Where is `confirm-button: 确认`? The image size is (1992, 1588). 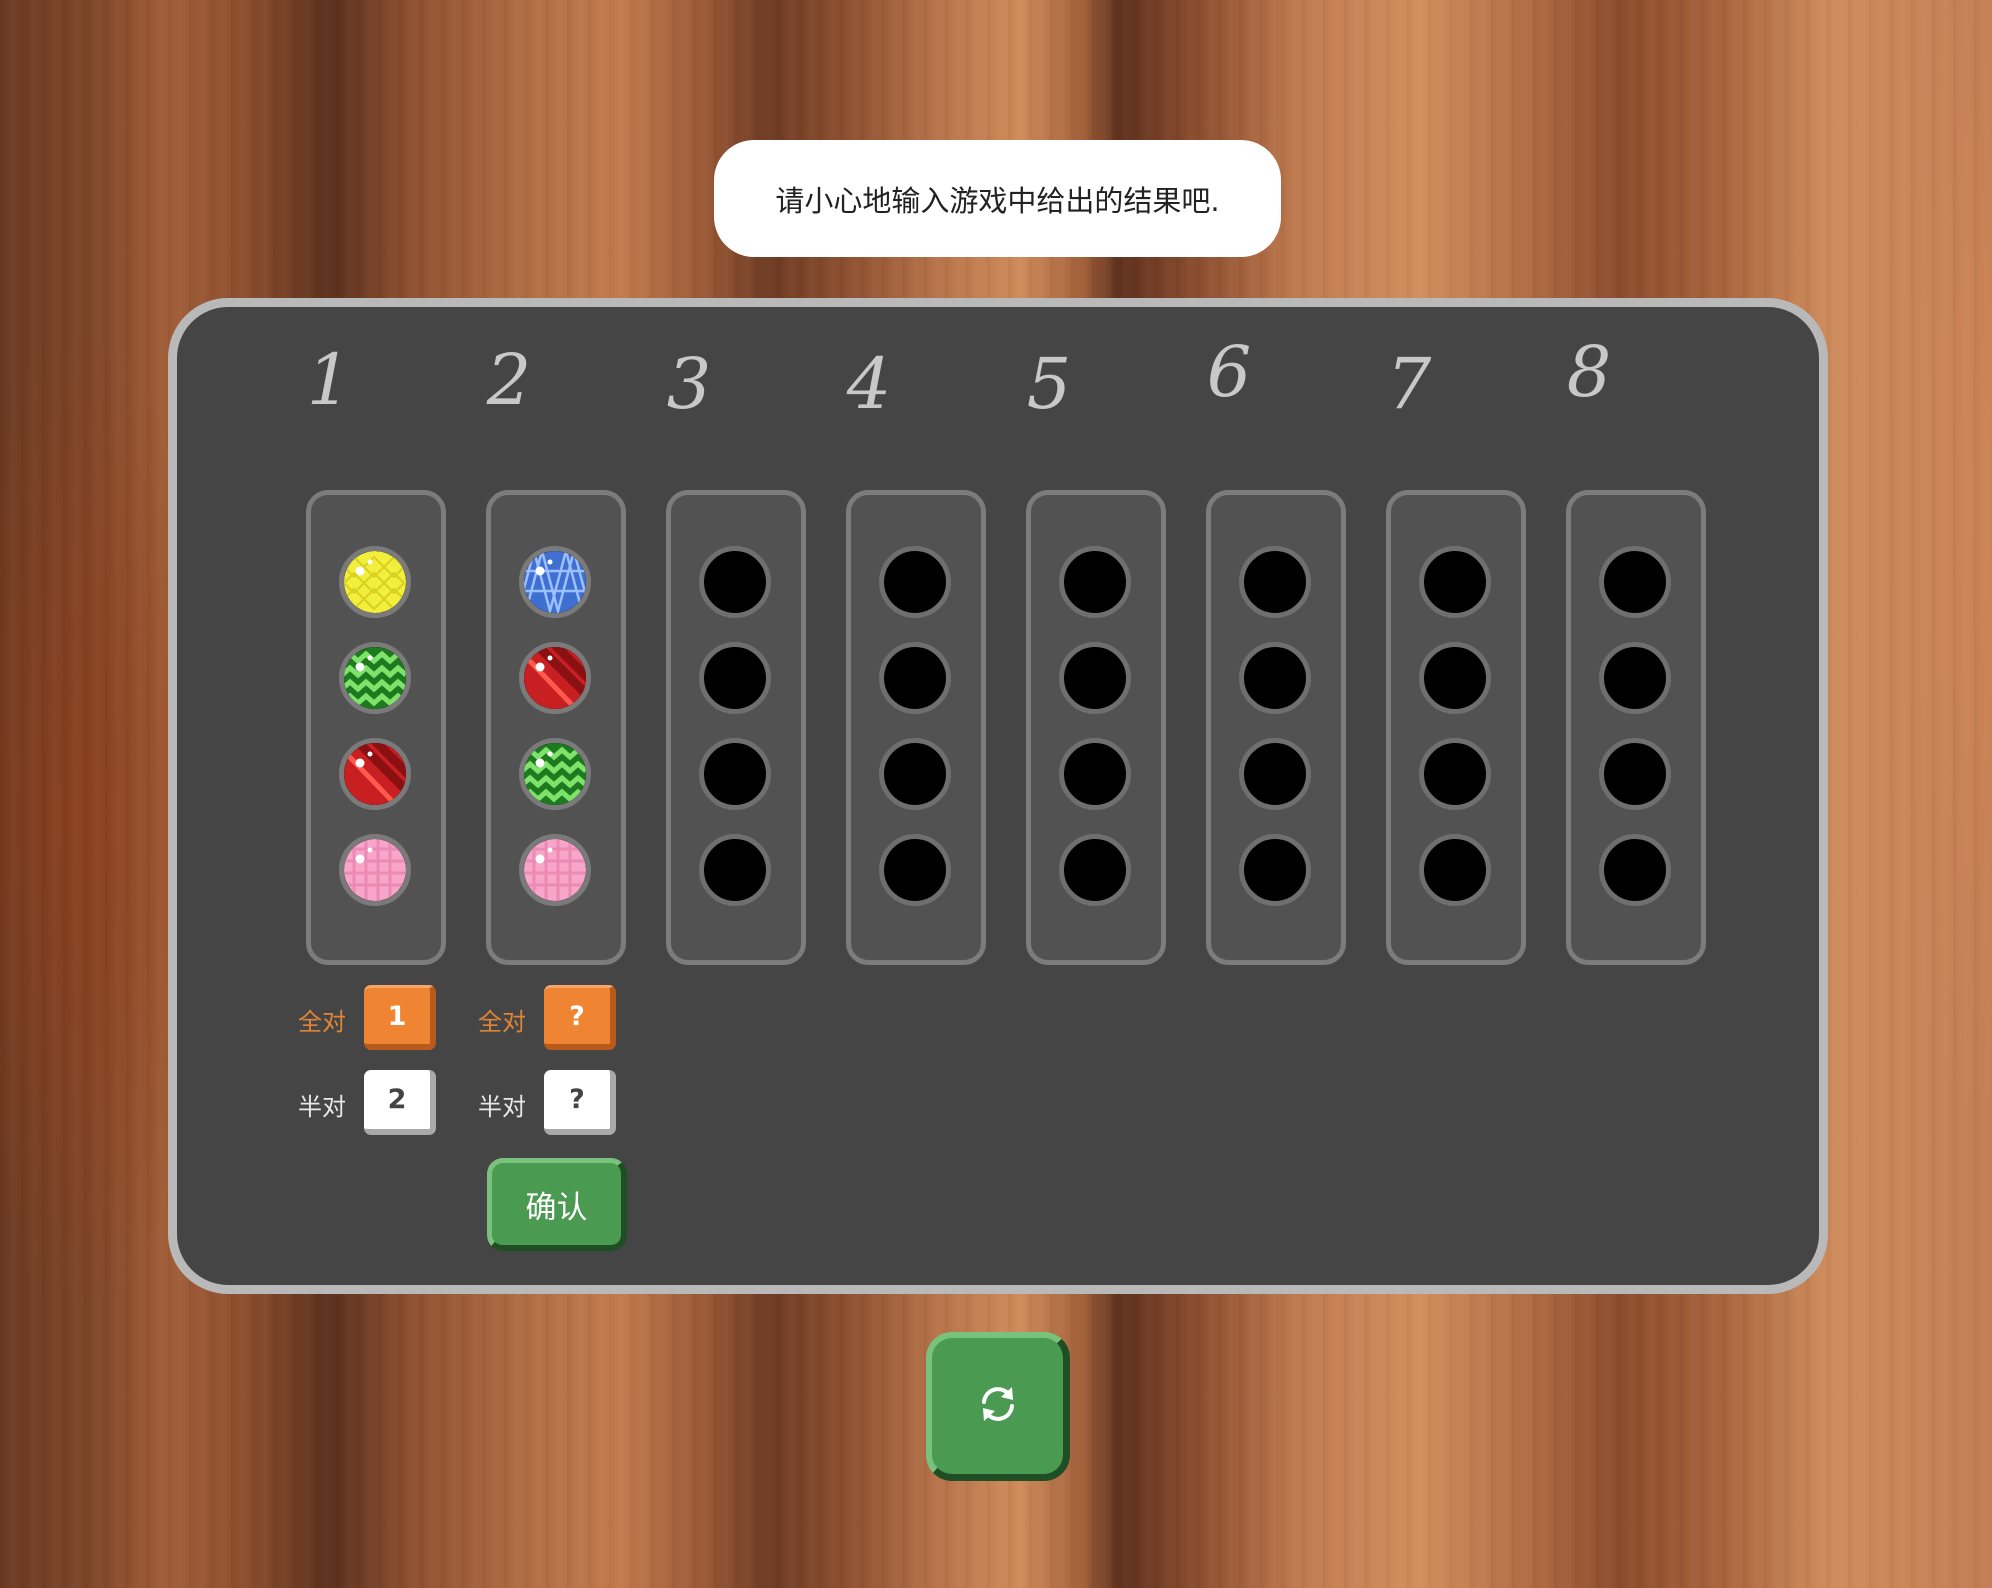
confirm-button: 确认 is located at coordinates (557, 1204).